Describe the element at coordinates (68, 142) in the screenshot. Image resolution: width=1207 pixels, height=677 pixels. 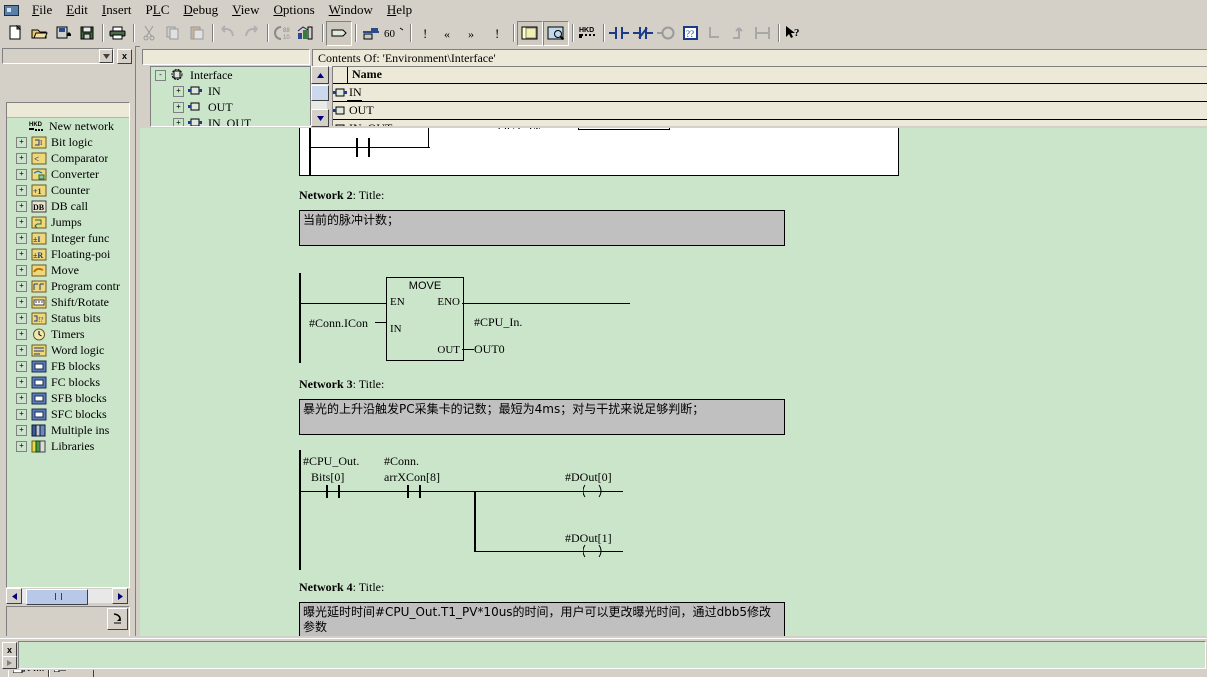
I see `catalog-item-bit-logic: + I Bit logic` at that location.